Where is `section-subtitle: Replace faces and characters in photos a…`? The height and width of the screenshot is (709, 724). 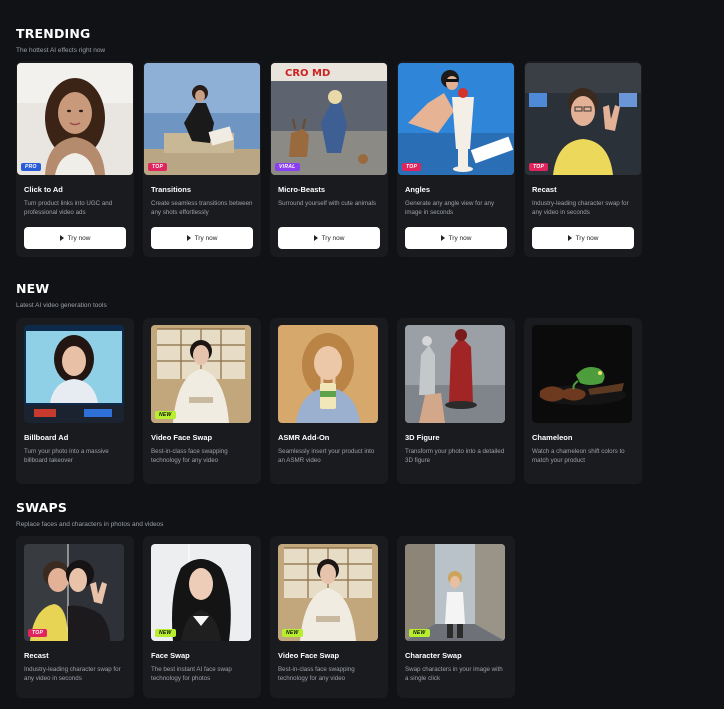
section-subtitle: Replace faces and characters in photos a… is located at coordinates (90, 524).